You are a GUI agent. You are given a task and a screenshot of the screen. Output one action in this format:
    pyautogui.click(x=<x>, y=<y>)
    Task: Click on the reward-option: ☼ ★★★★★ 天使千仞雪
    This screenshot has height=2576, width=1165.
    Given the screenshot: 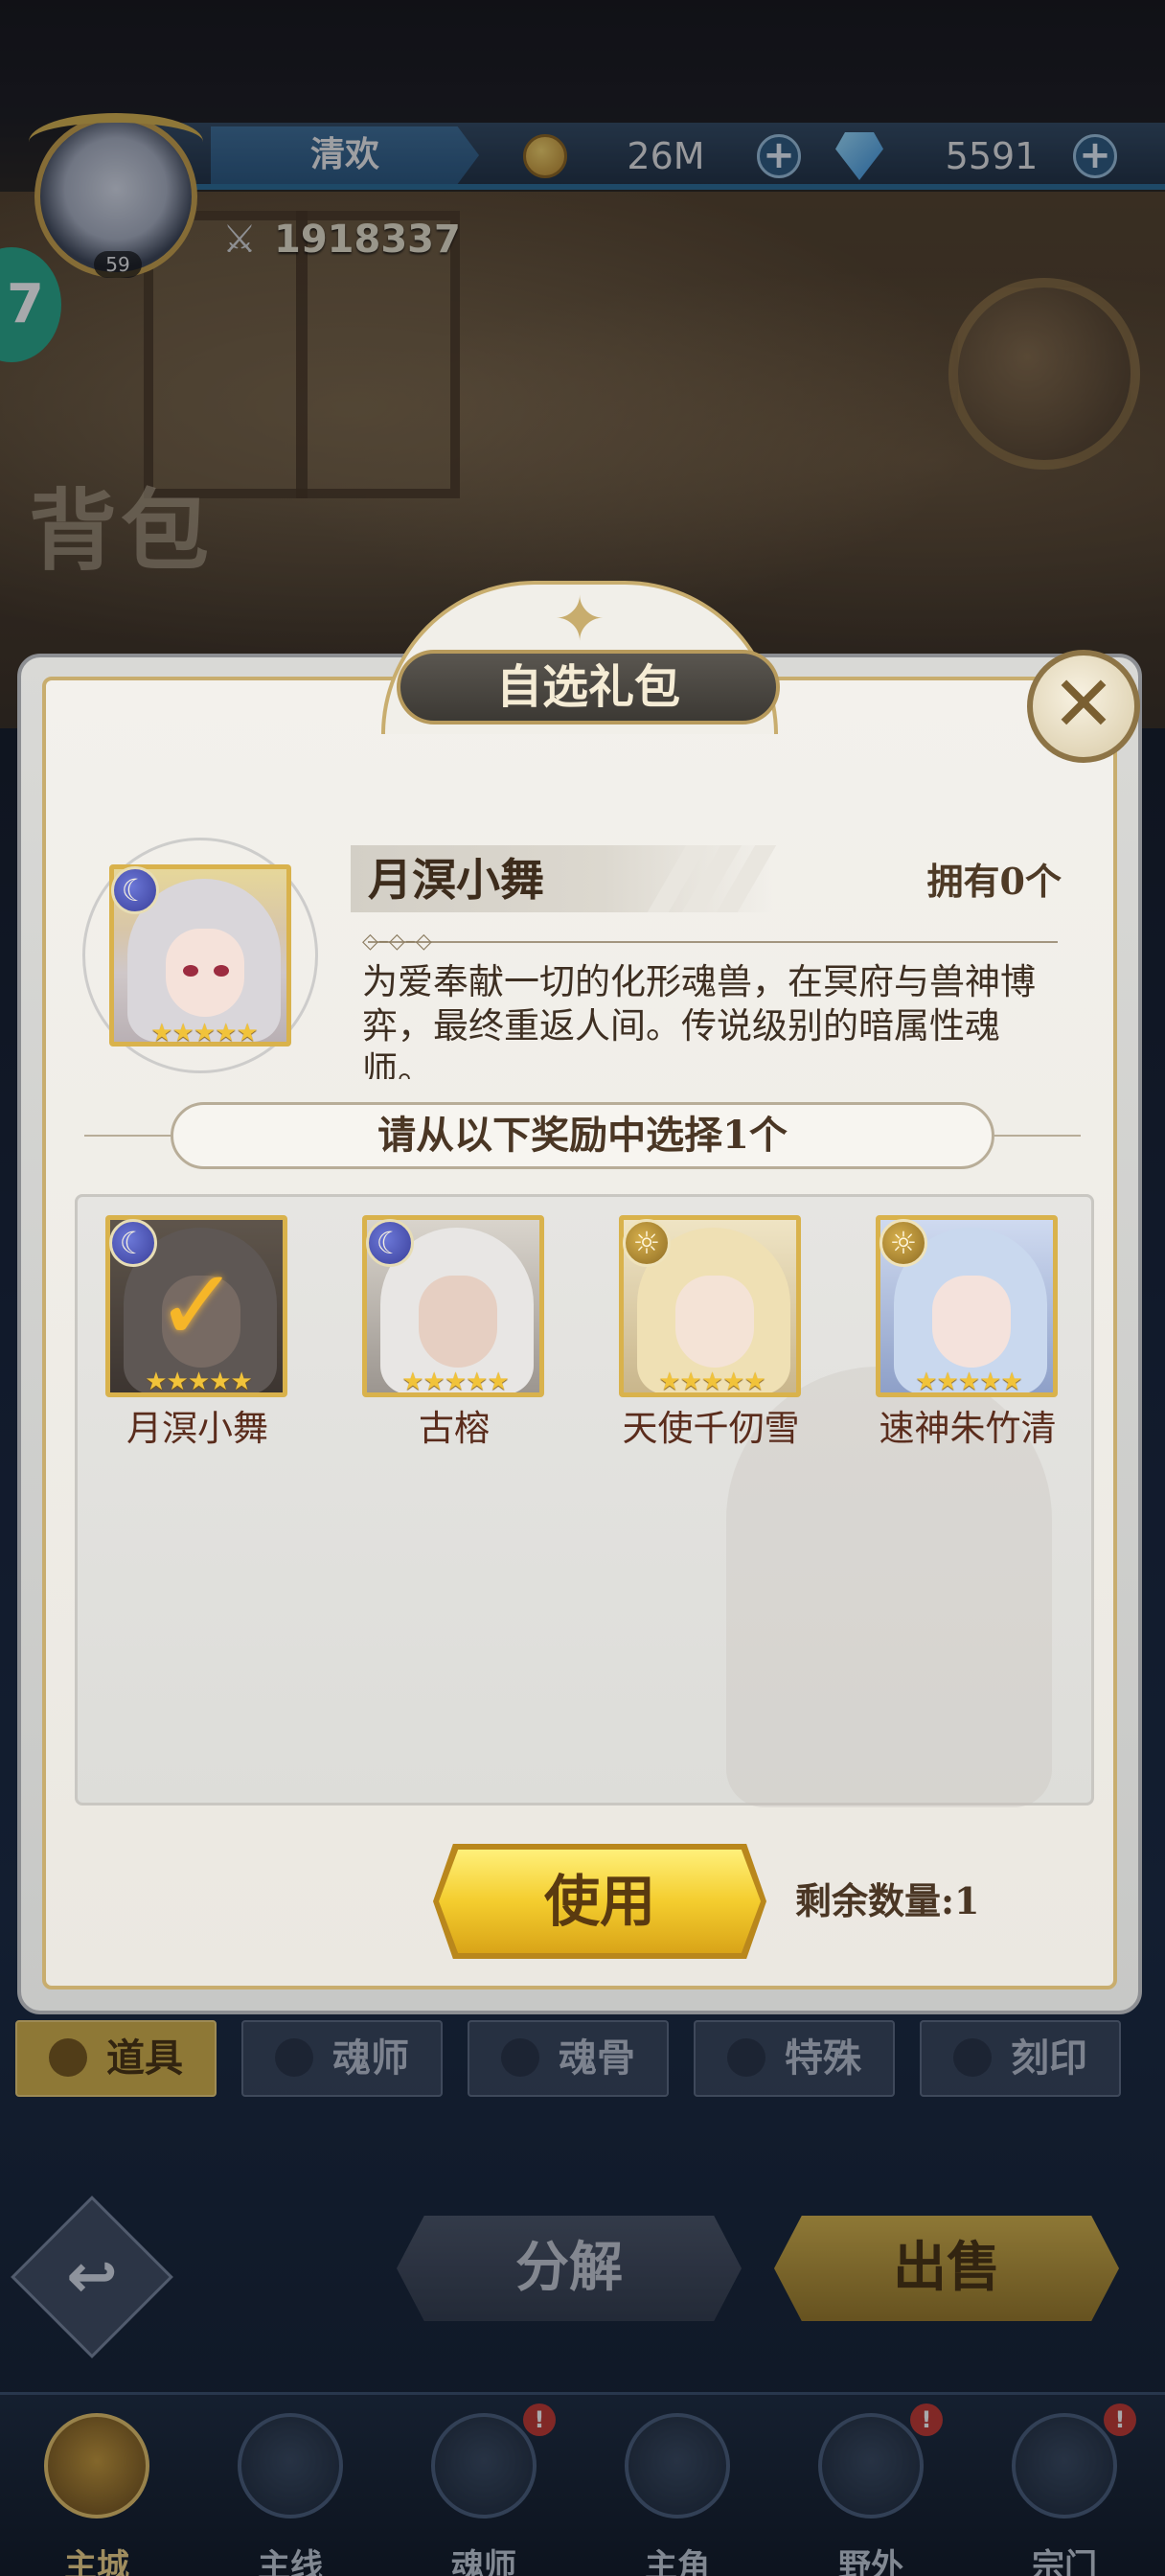 What is the action you would take?
    pyautogui.click(x=704, y=1339)
    